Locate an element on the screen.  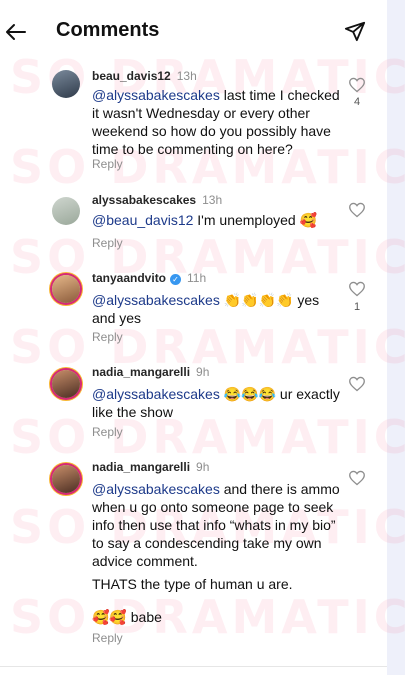
page-title: Comments is located at coordinates (108, 30).